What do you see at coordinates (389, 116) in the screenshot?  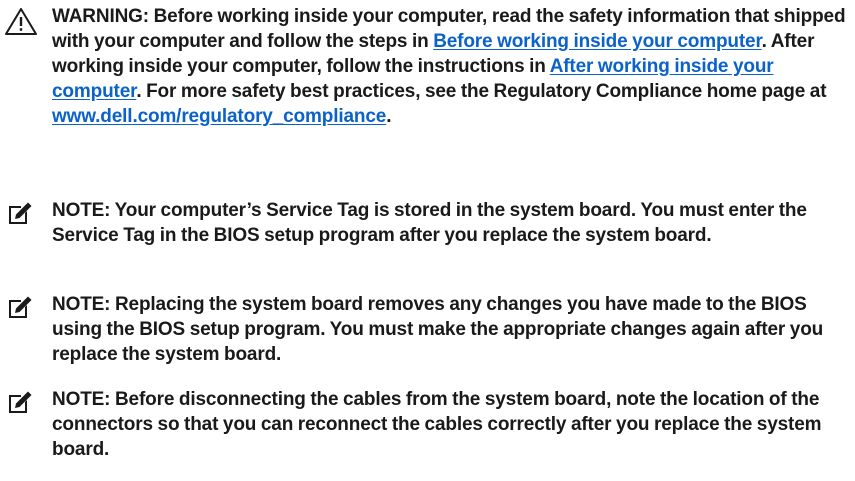 I see `warning-text-part: .` at bounding box center [389, 116].